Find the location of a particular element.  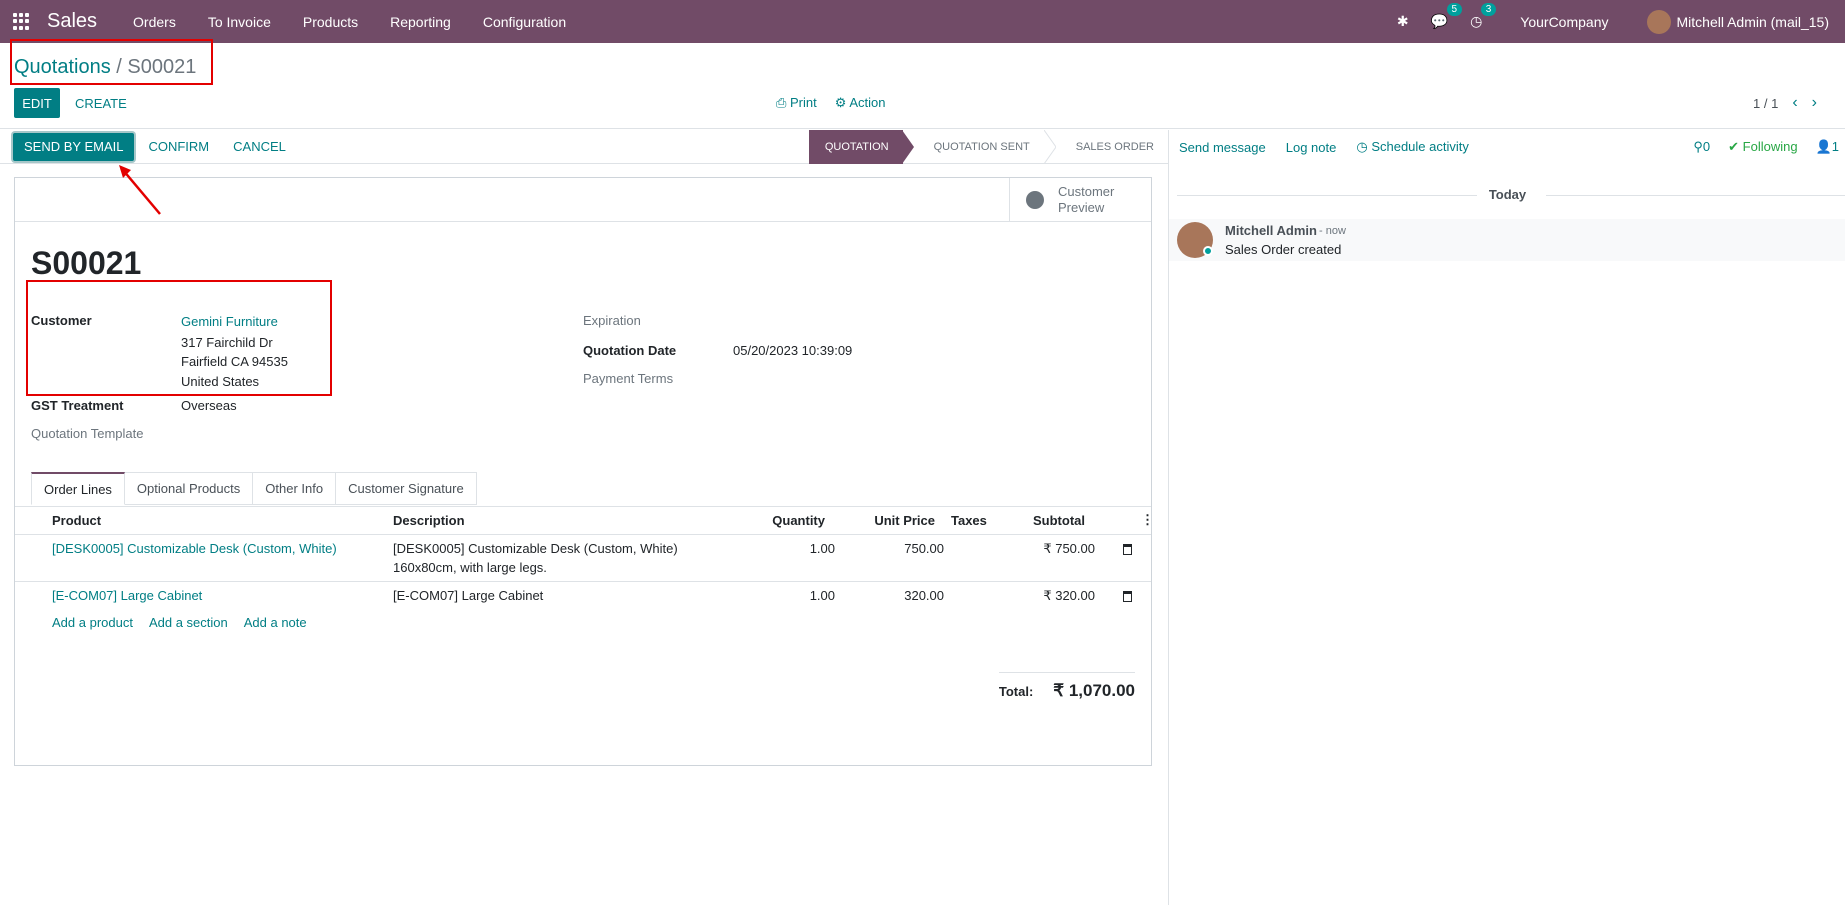

line-unit-price: 320.00 is located at coordinates (894, 595).